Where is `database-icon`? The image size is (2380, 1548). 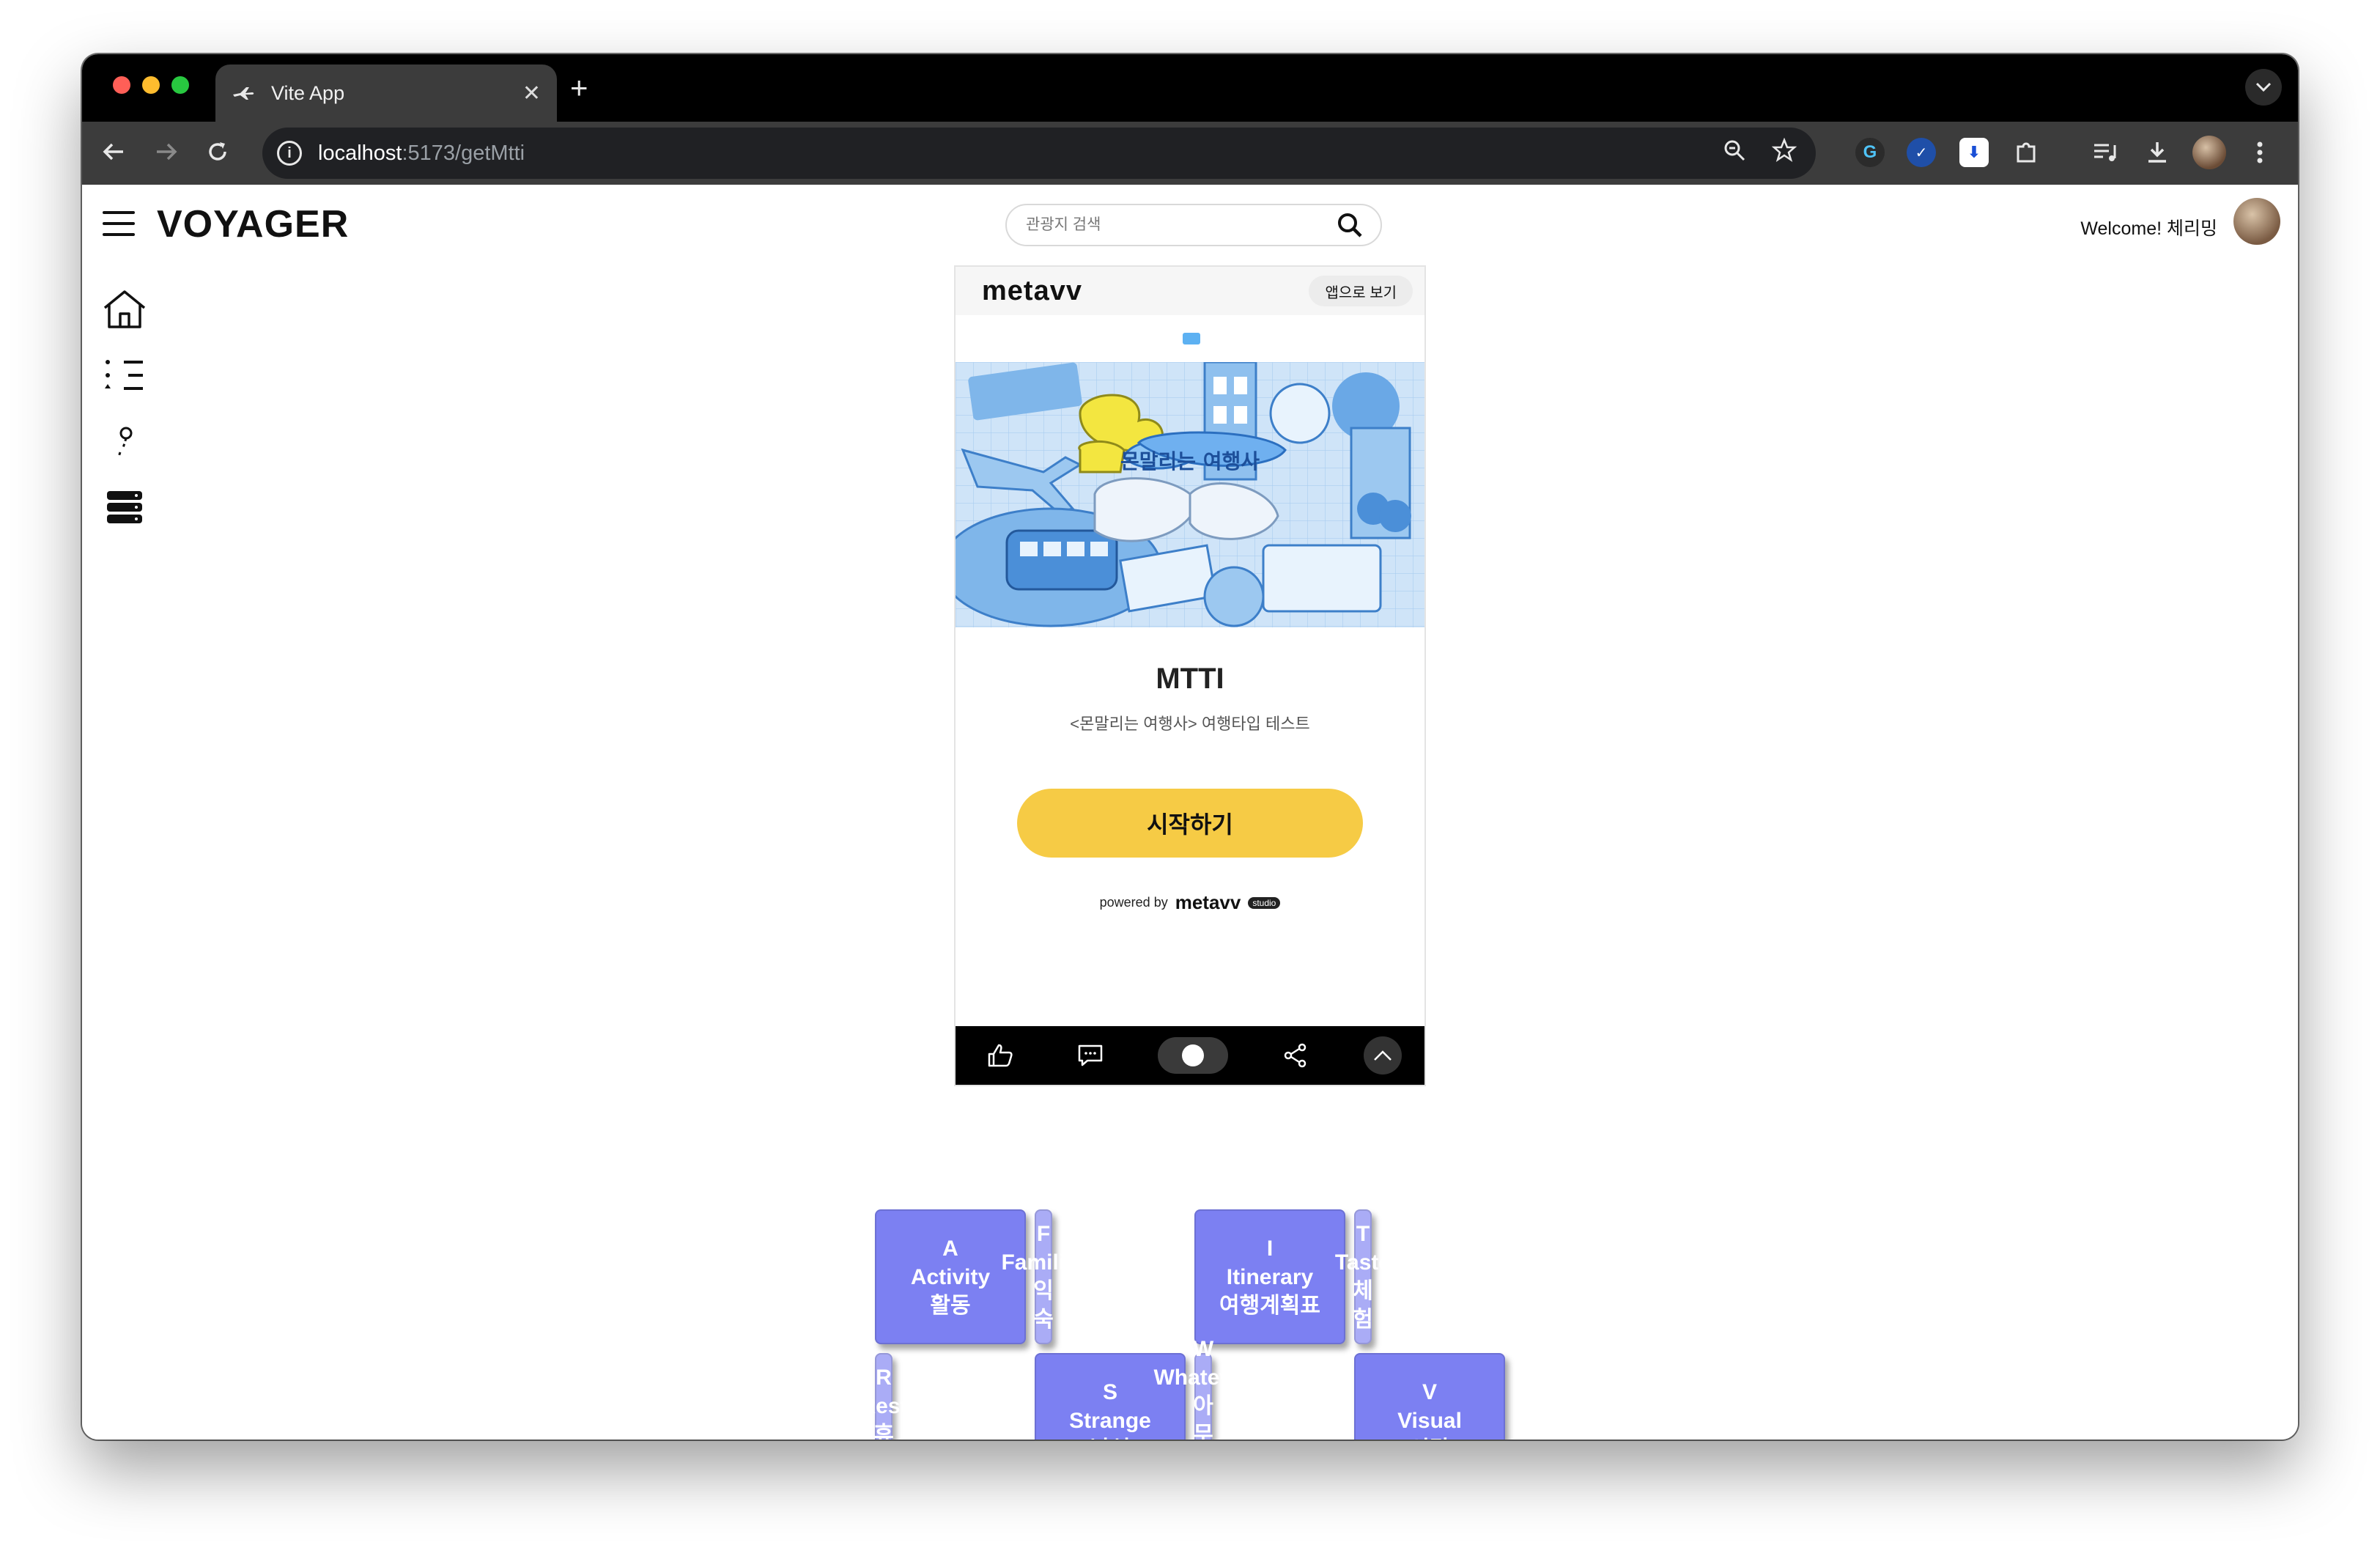 database-icon is located at coordinates (124, 507).